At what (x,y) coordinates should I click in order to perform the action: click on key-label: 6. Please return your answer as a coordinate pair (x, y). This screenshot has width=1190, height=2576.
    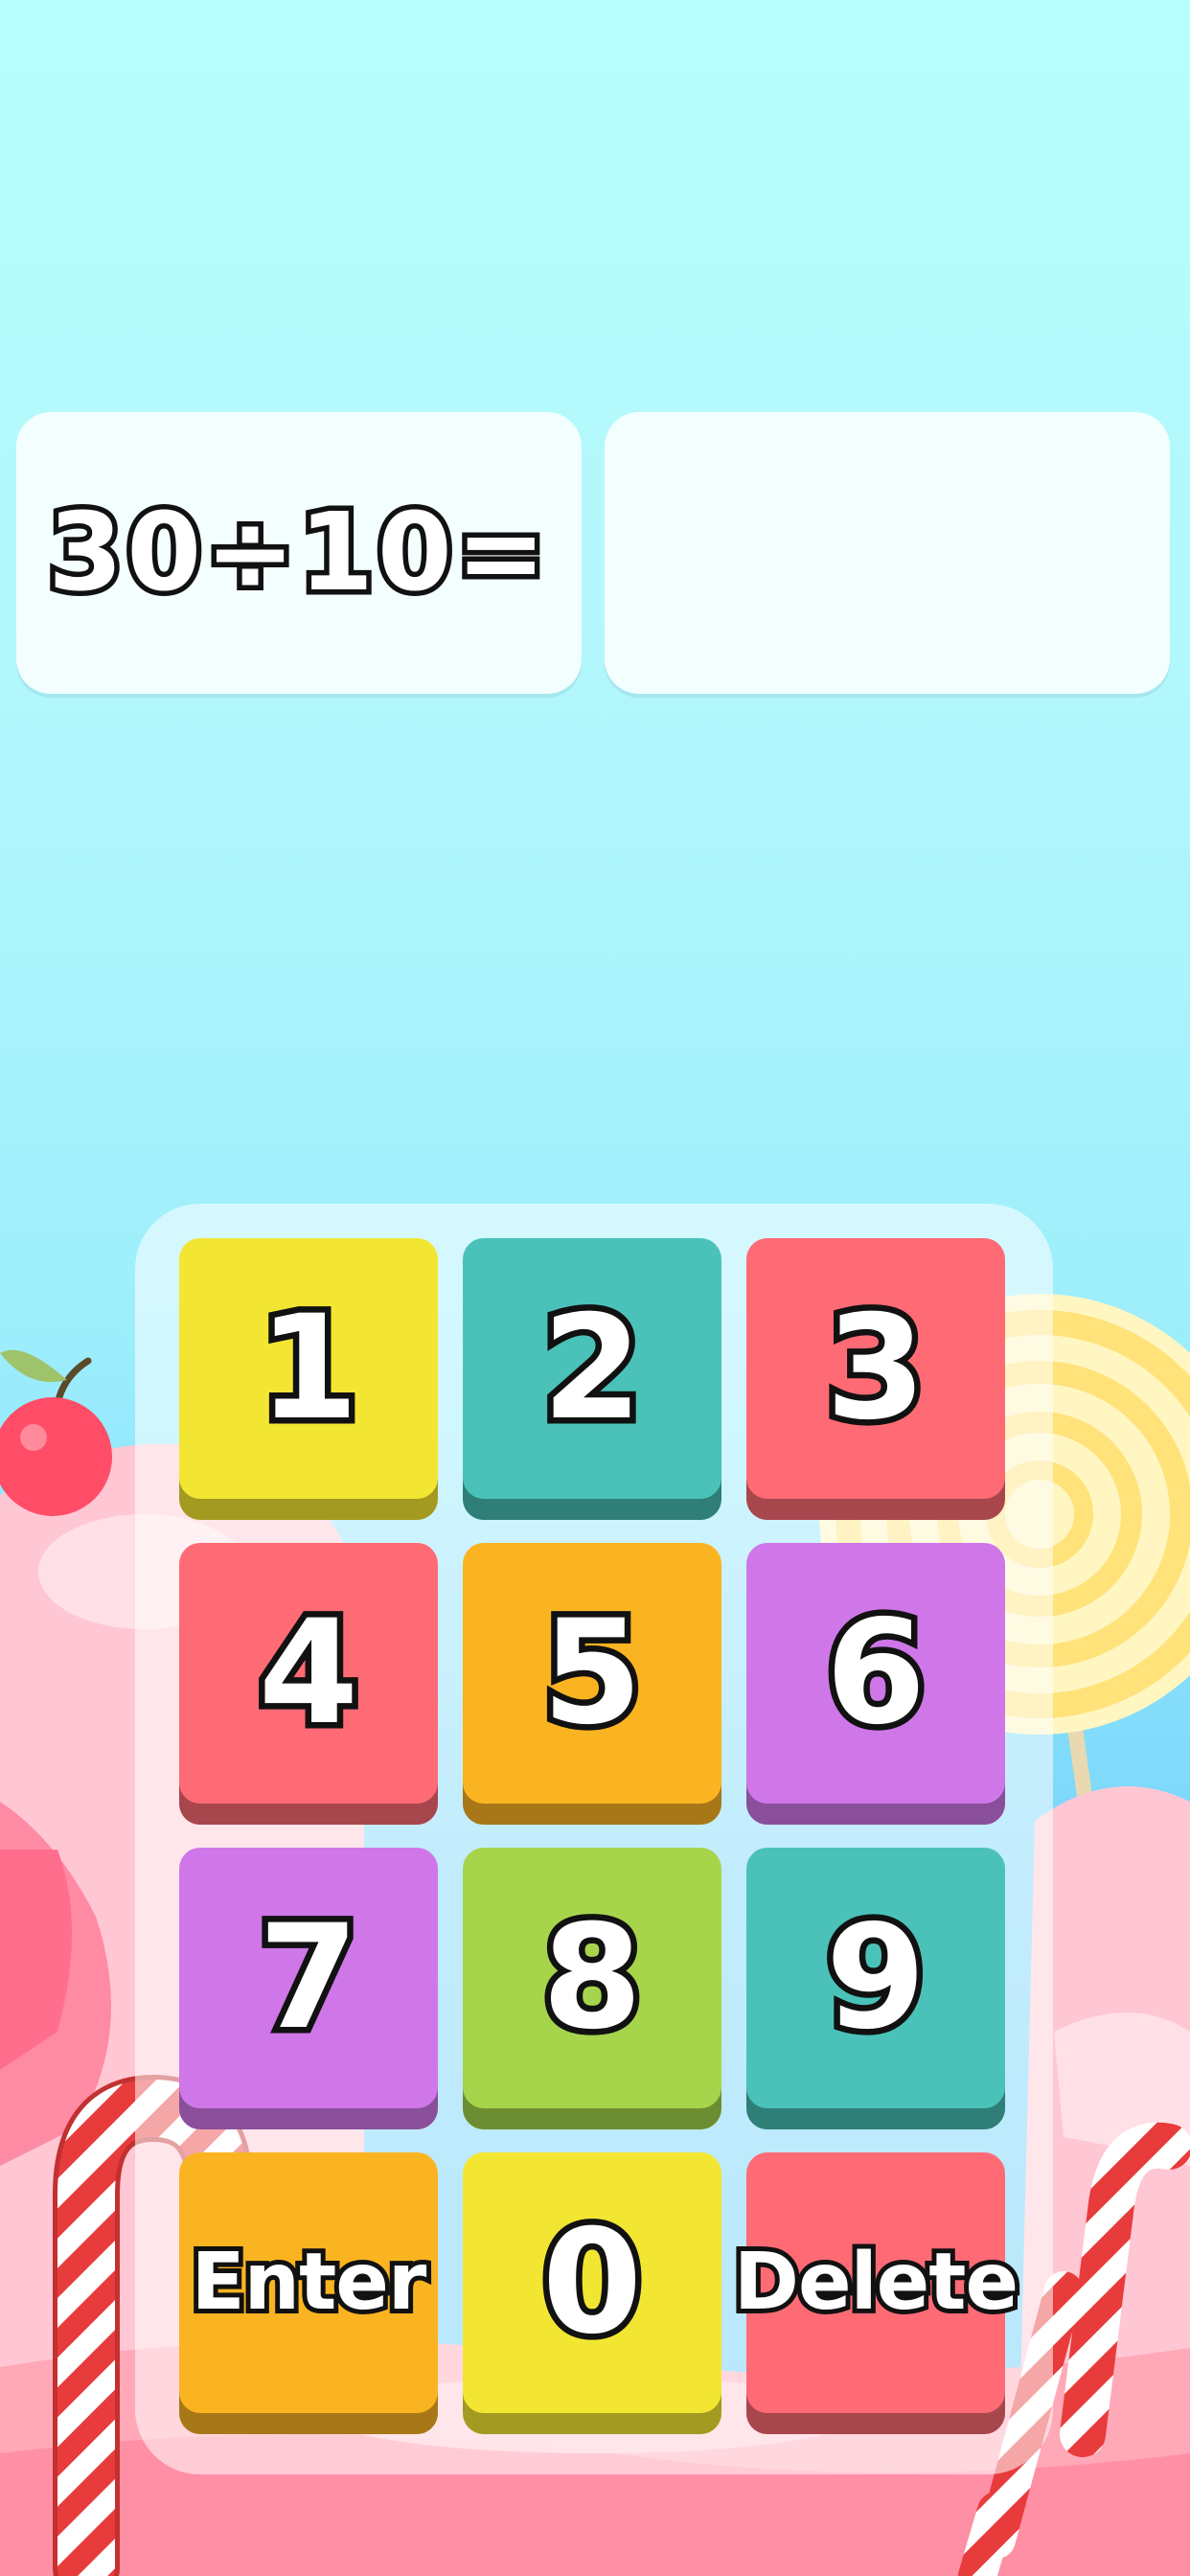
    Looking at the image, I should click on (875, 1673).